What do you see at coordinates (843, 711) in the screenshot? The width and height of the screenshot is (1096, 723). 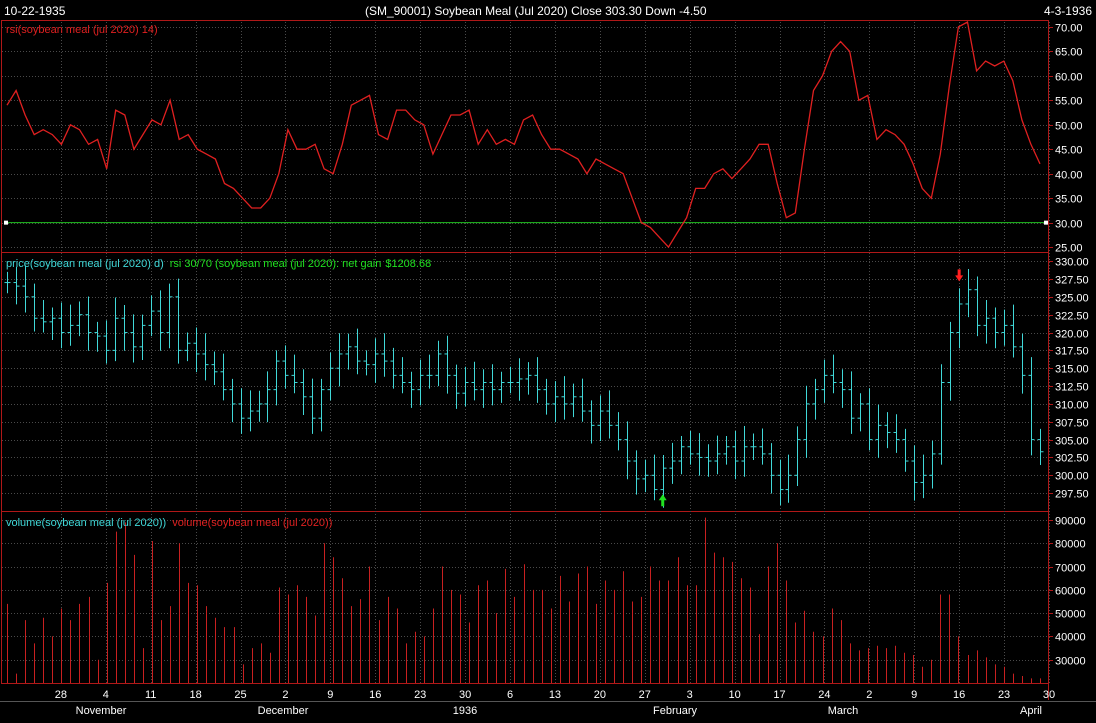 I see `x-month-label: March` at bounding box center [843, 711].